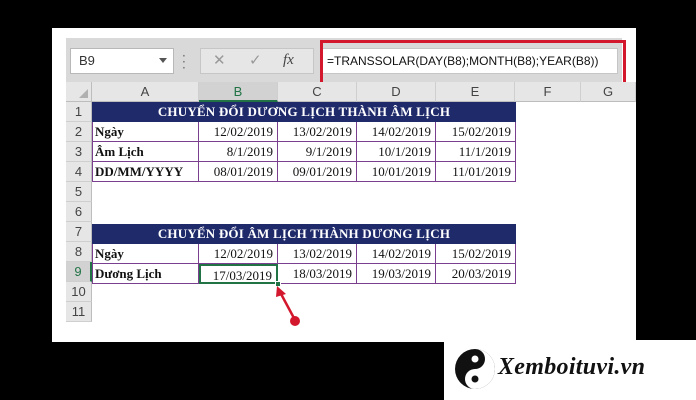 This screenshot has height=400, width=696. Describe the element at coordinates (396, 274) in the screenshot. I see `table2-cell-d9: 19/03/2019` at that location.